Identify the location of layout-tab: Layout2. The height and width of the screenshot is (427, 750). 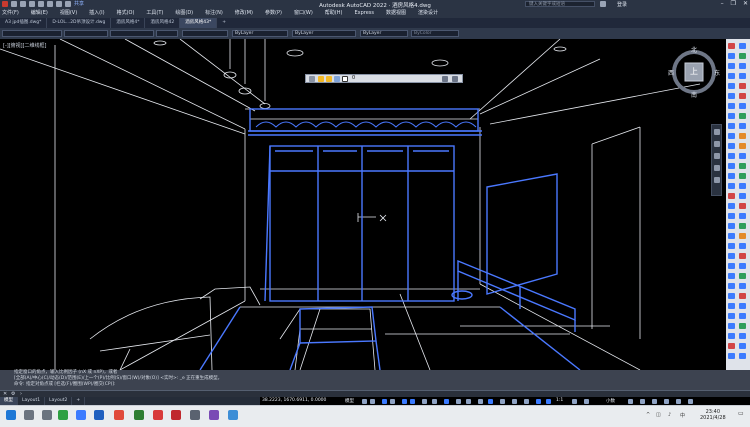
(59, 401).